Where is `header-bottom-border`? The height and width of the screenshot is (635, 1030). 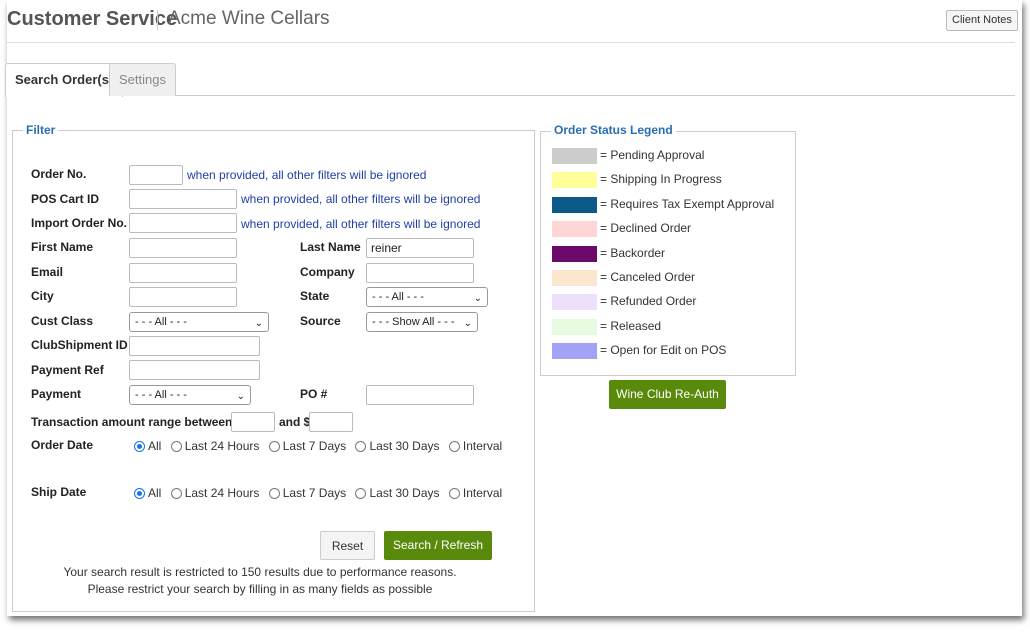 header-bottom-border is located at coordinates (511, 21).